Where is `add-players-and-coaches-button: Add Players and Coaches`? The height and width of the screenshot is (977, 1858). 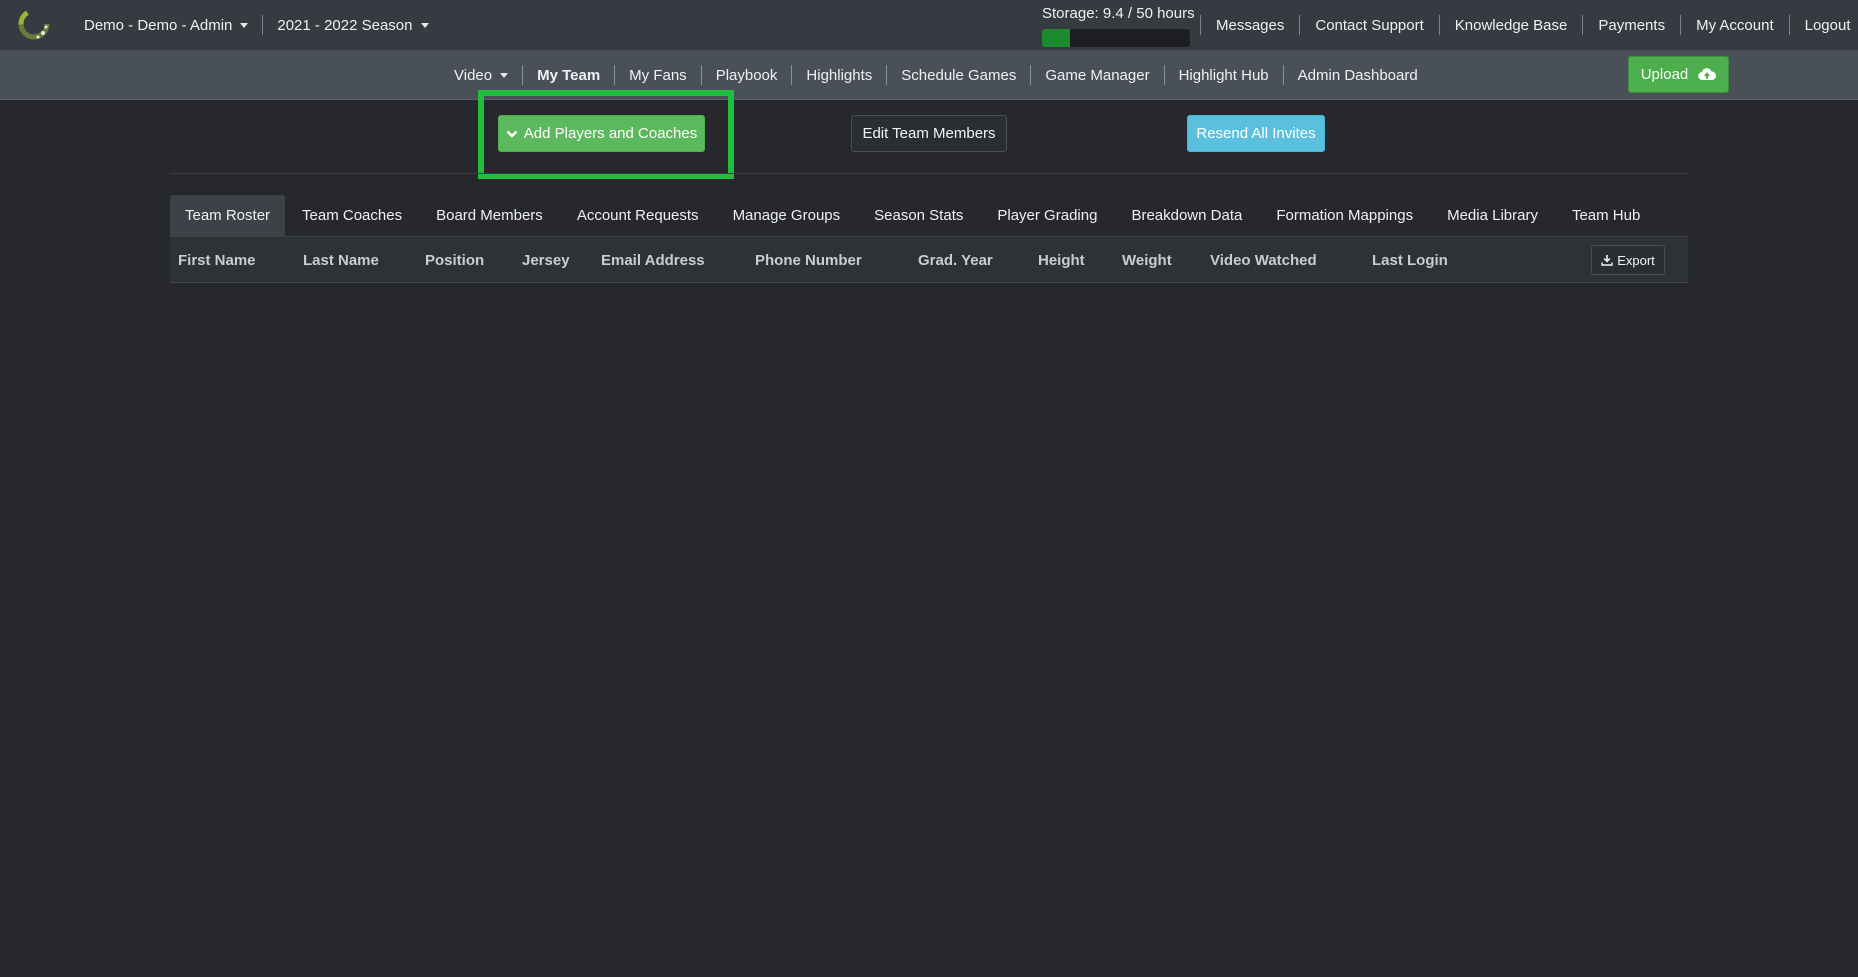
add-players-and-coaches-button: Add Players and Coaches is located at coordinates (601, 133).